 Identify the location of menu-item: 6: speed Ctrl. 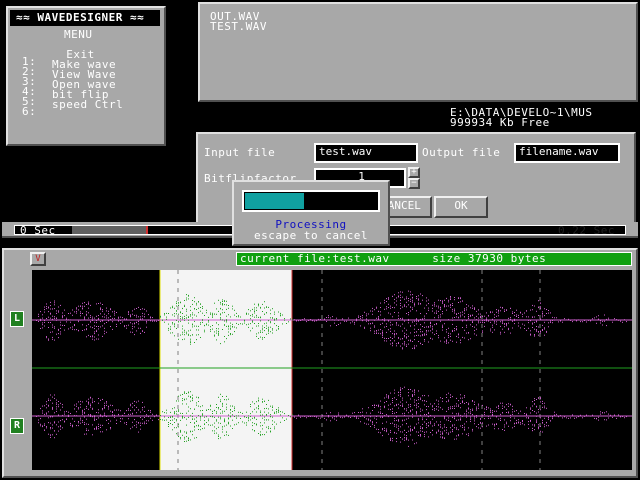
(72, 108).